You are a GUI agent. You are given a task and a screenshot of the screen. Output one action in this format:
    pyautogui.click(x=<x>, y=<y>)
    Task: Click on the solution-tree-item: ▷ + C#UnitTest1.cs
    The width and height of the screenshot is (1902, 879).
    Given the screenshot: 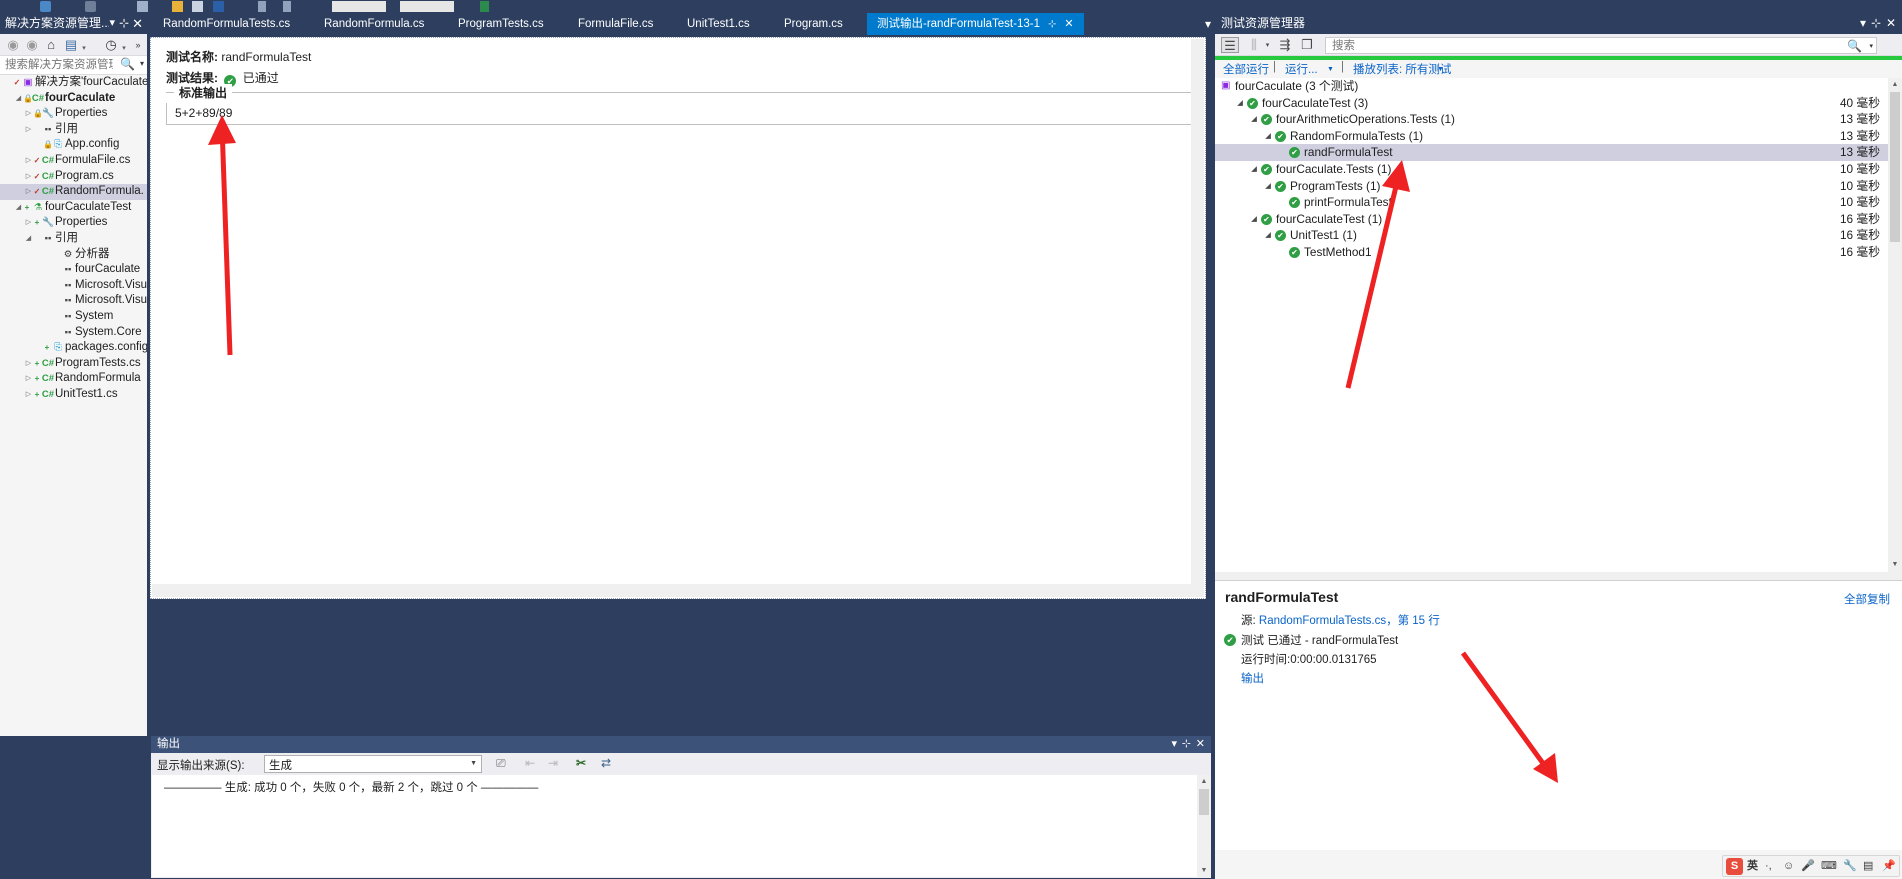 What is the action you would take?
    pyautogui.click(x=73, y=395)
    